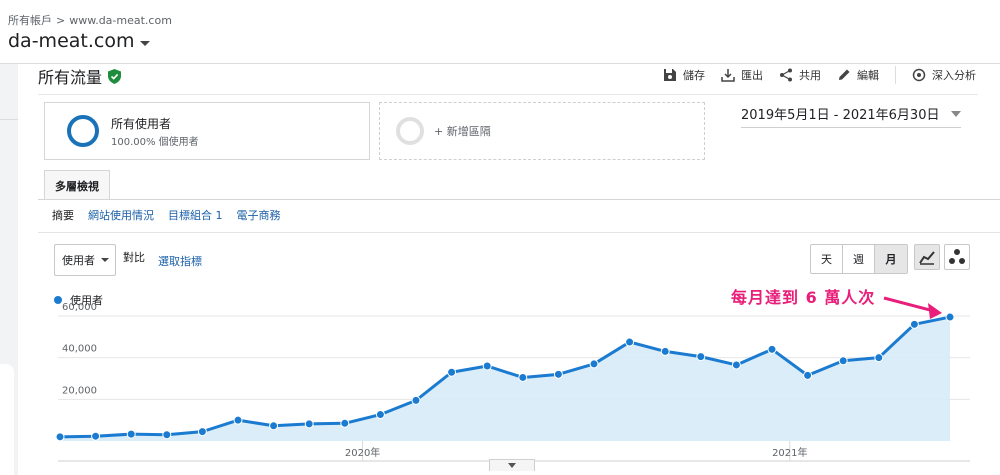  What do you see at coordinates (935, 311) in the screenshot?
I see `annotation-arrow-icon` at bounding box center [935, 311].